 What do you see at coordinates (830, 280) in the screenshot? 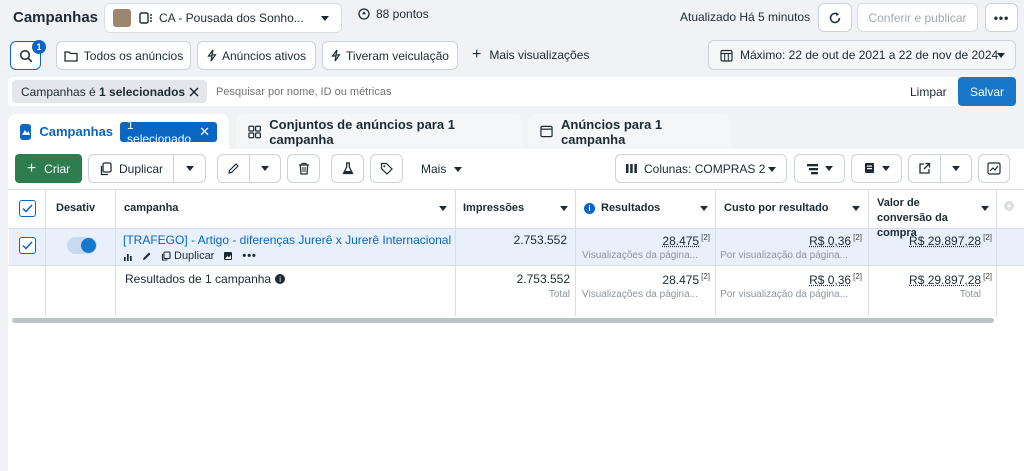
I see `summary-cost-value: R$ 0,36` at bounding box center [830, 280].